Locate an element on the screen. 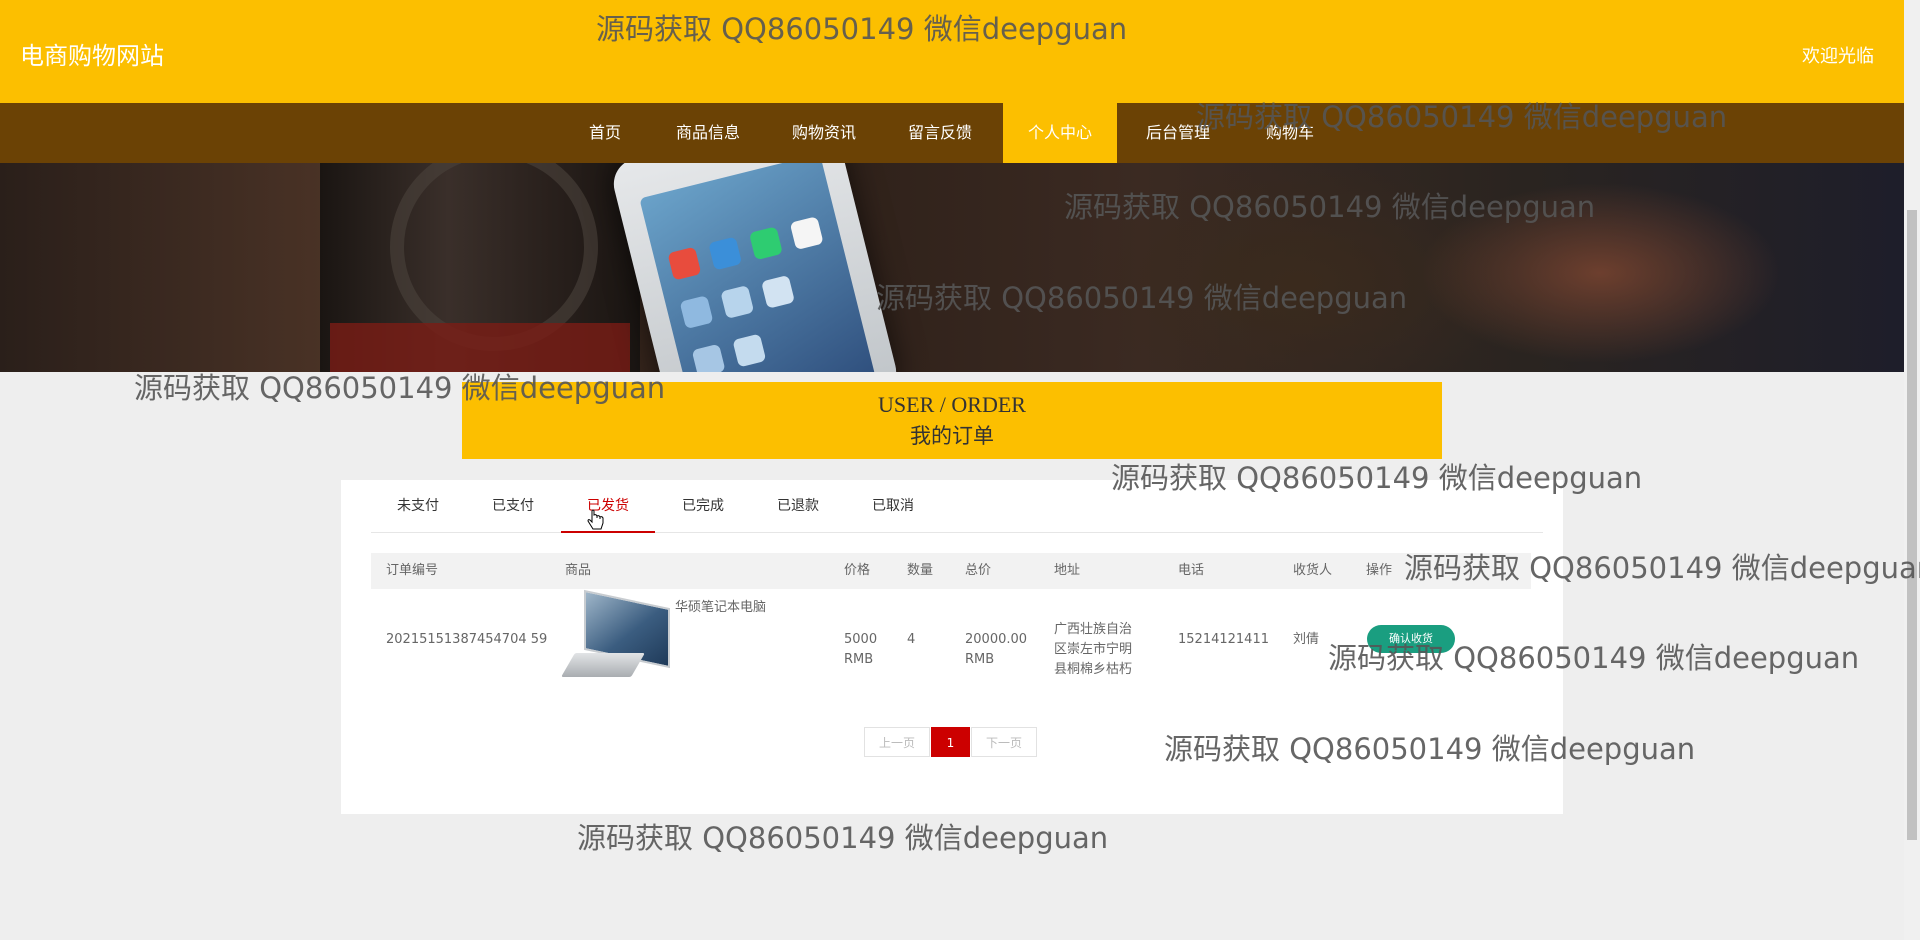 The height and width of the screenshot is (940, 1920). order-phone: 15214121411 is located at coordinates (1223, 639).